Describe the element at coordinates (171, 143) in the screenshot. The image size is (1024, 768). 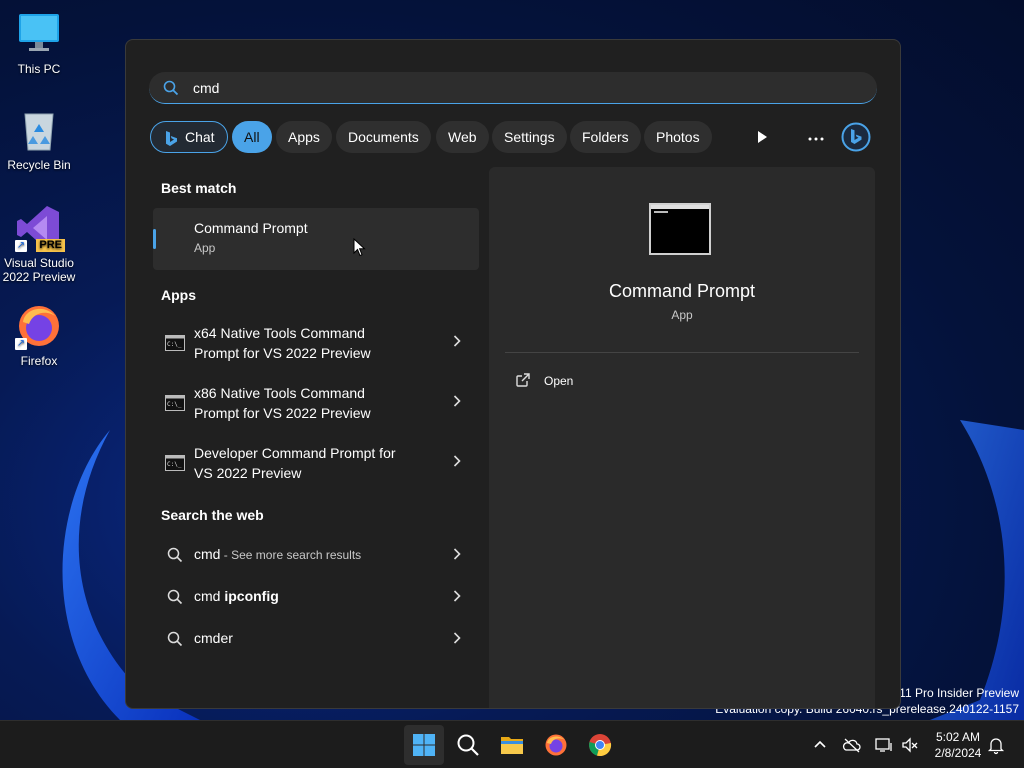
I see `bing-chat-icon` at that location.